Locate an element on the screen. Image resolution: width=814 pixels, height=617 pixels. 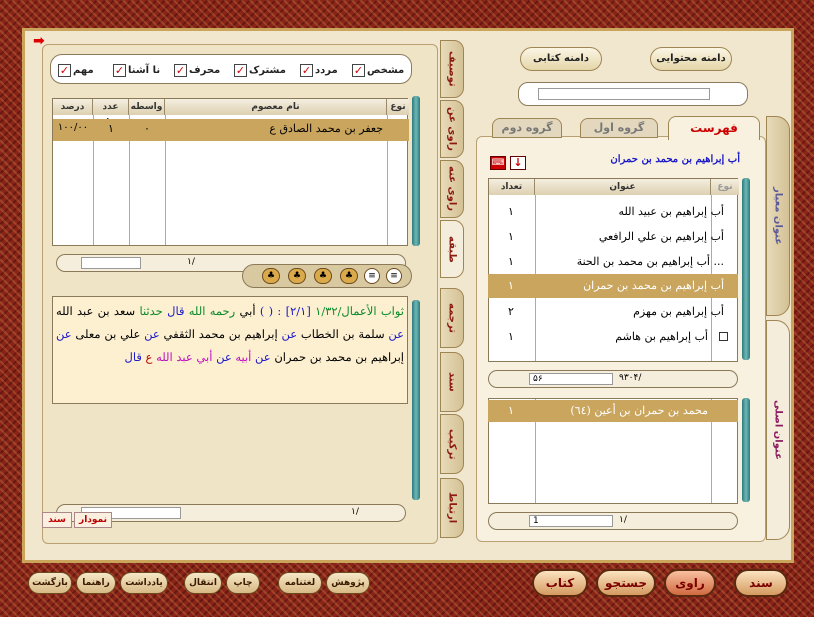
hadith-word: قال is located at coordinates (133, 357).